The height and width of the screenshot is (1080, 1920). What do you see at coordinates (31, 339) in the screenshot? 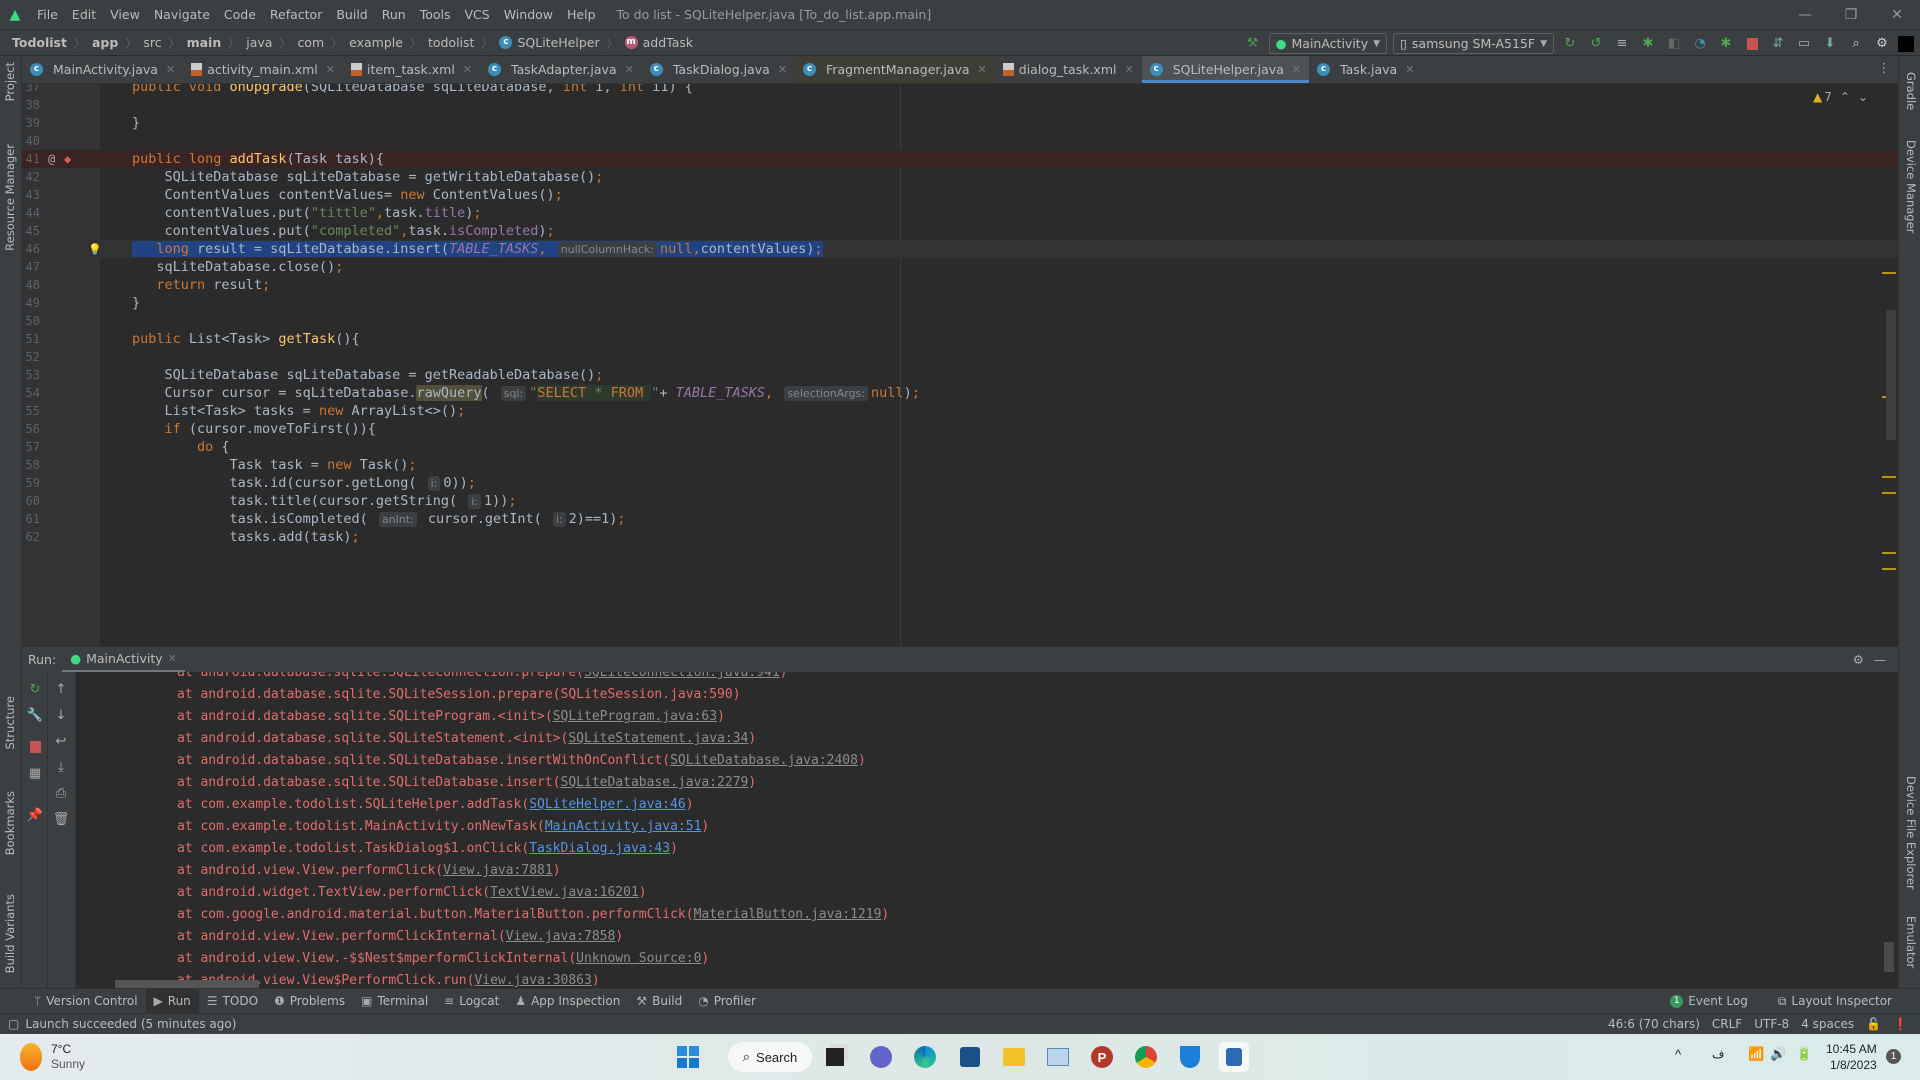
I see `line-number: 51` at bounding box center [31, 339].